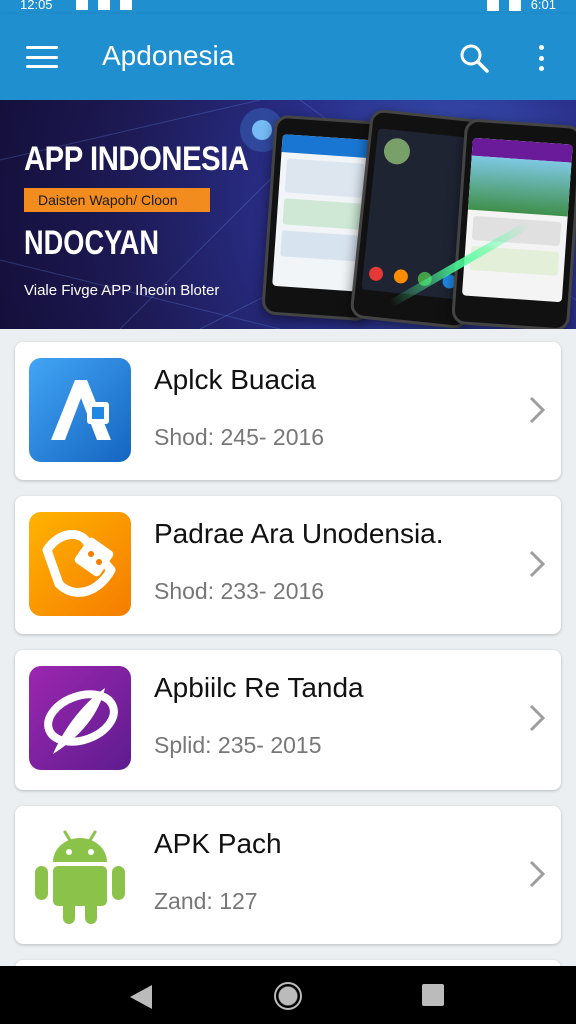  What do you see at coordinates (80, 874) in the screenshot?
I see `android-icon` at bounding box center [80, 874].